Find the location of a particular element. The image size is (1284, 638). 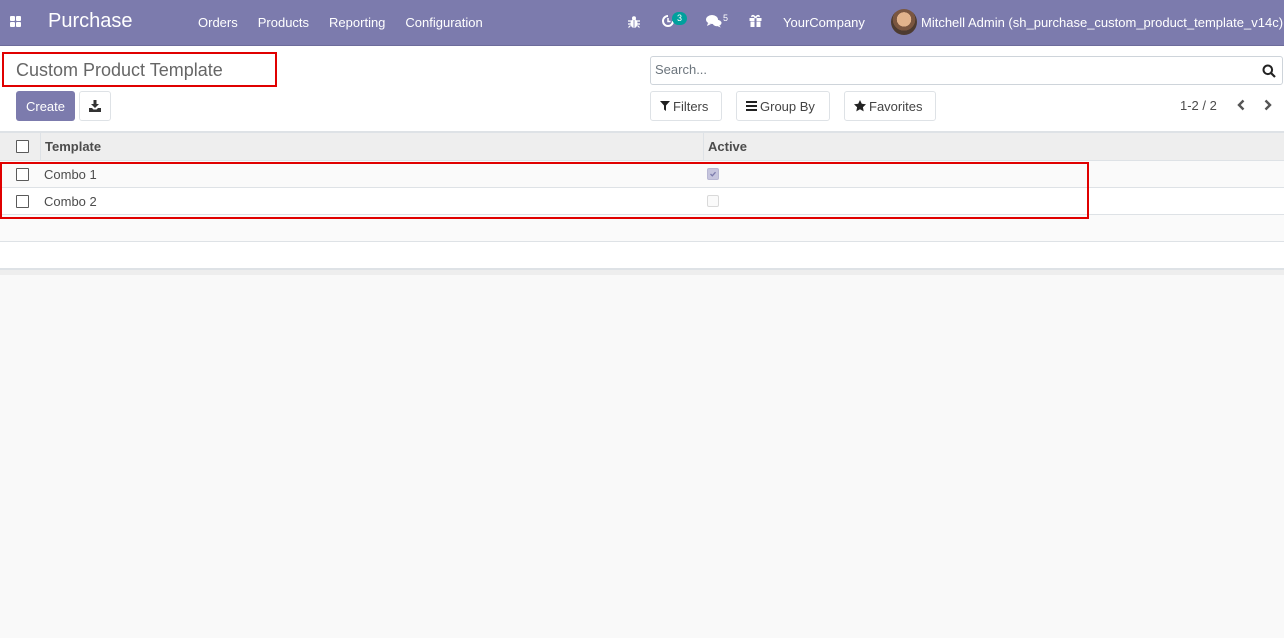

apps-menu-icon is located at coordinates (16, 21).